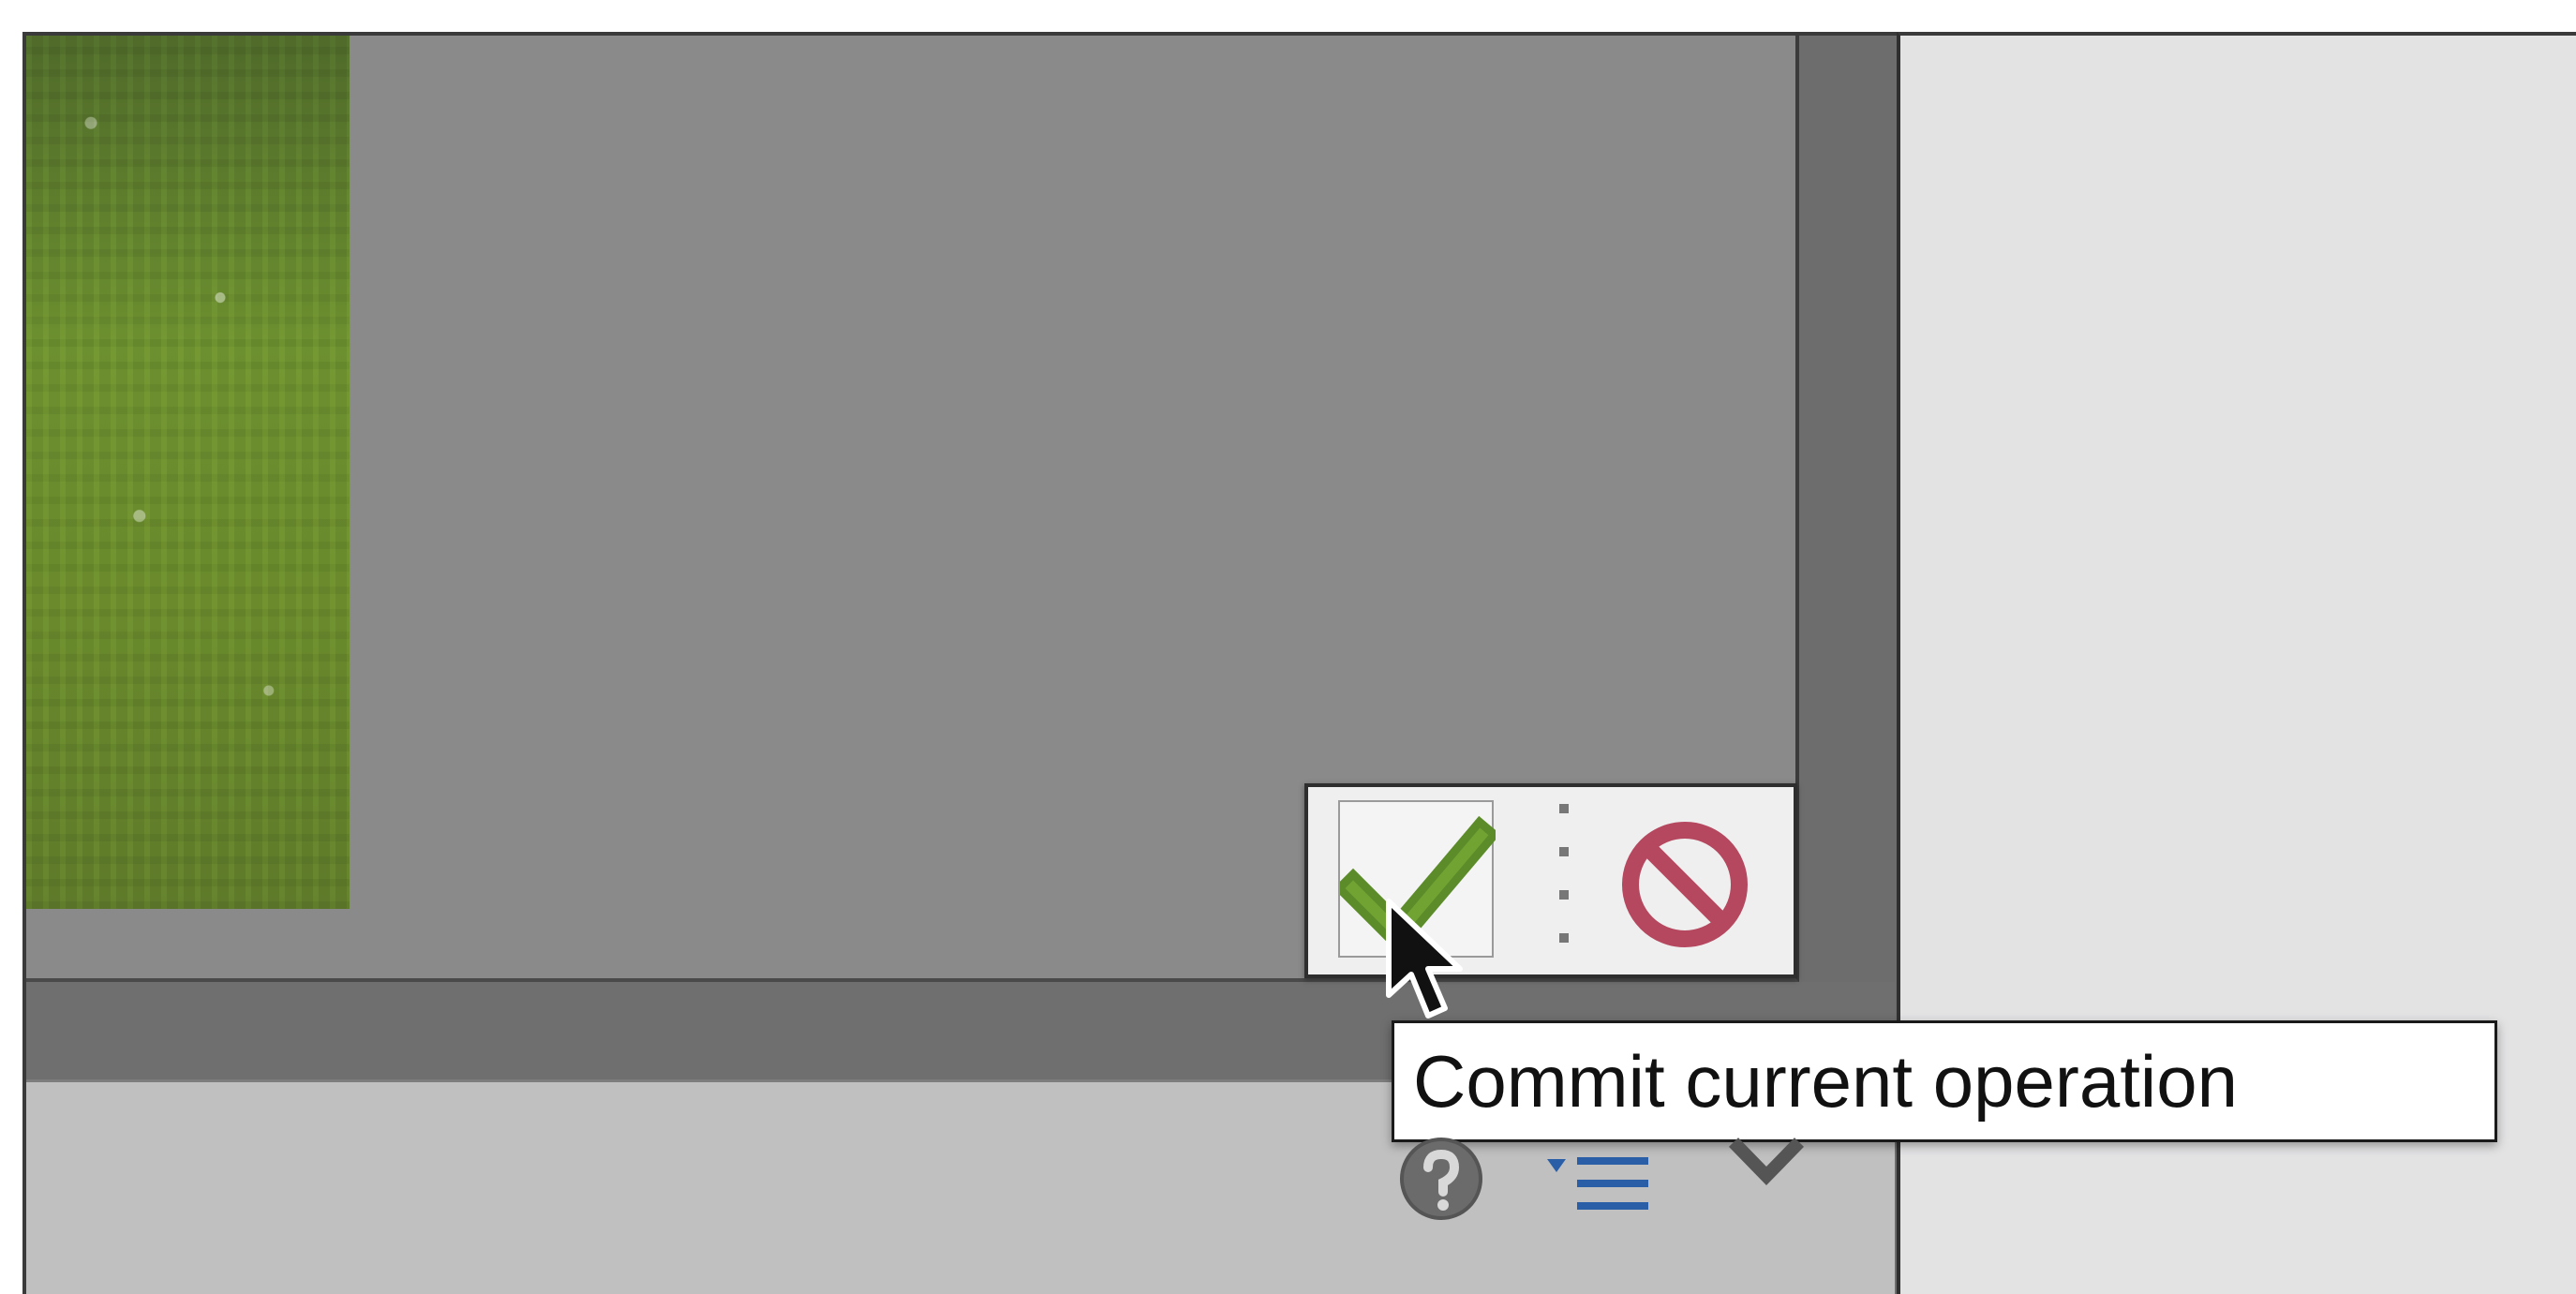  I want to click on chevron-down-icon, so click(1766, 1162).